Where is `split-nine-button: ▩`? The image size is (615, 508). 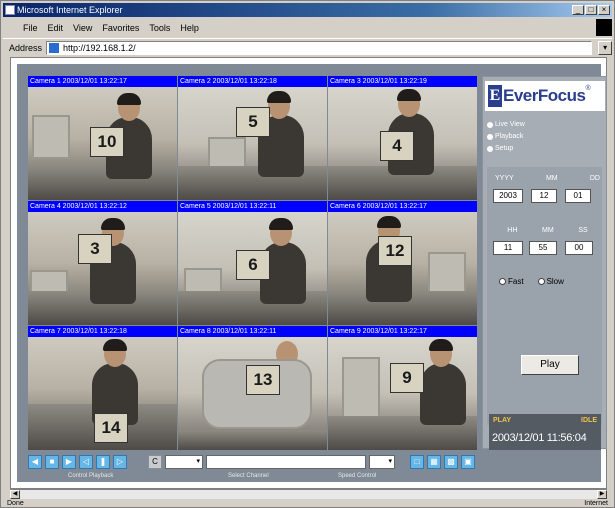
split-nine-button: ▩ is located at coordinates (451, 462).